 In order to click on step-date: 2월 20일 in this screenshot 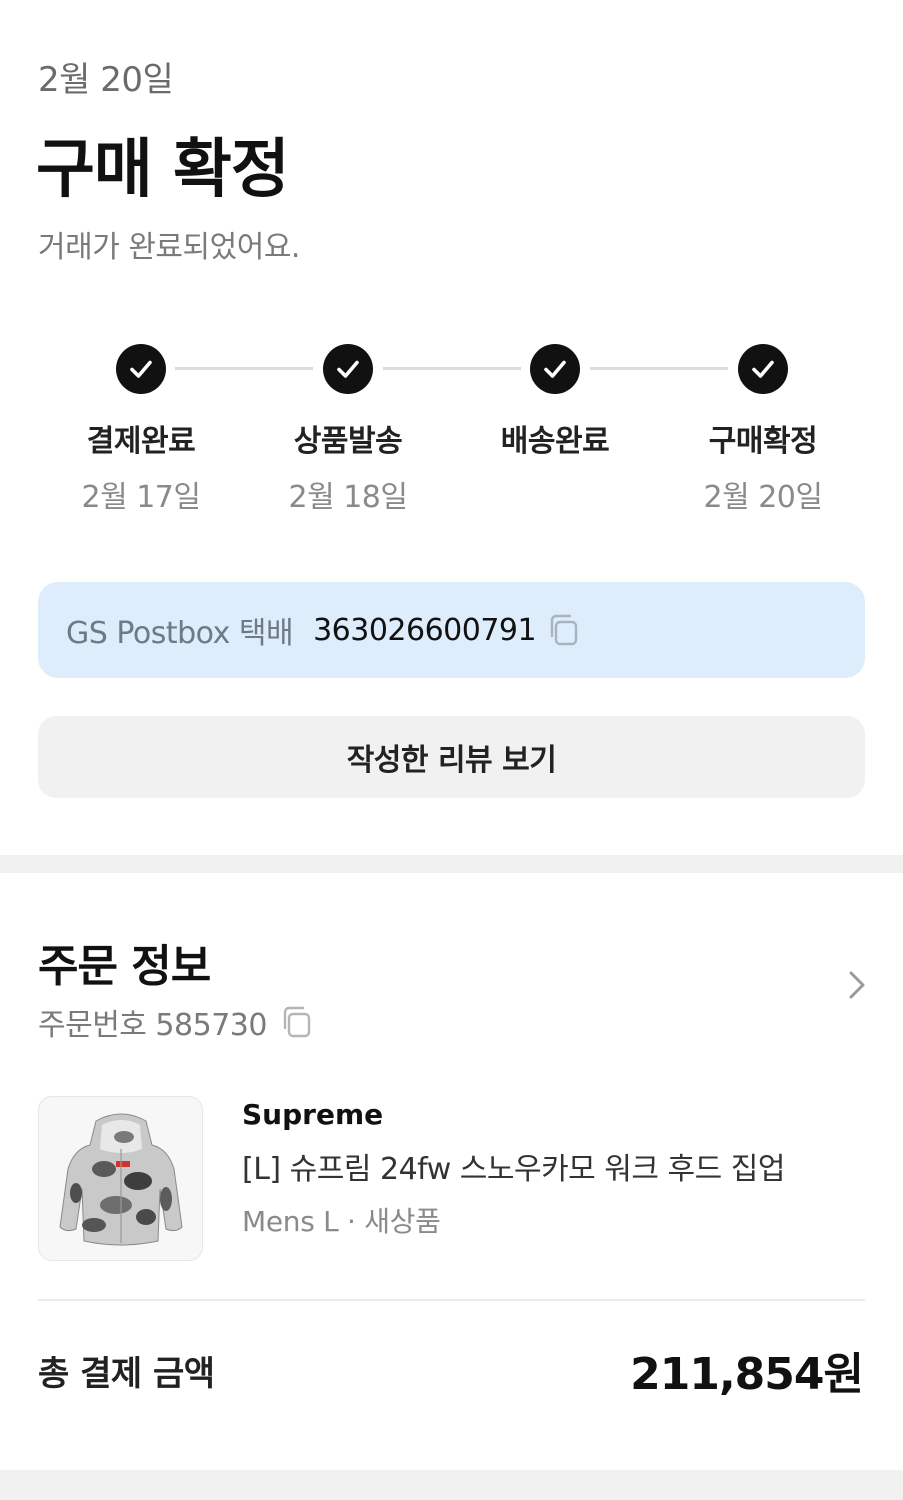, I will do `click(763, 497)`.